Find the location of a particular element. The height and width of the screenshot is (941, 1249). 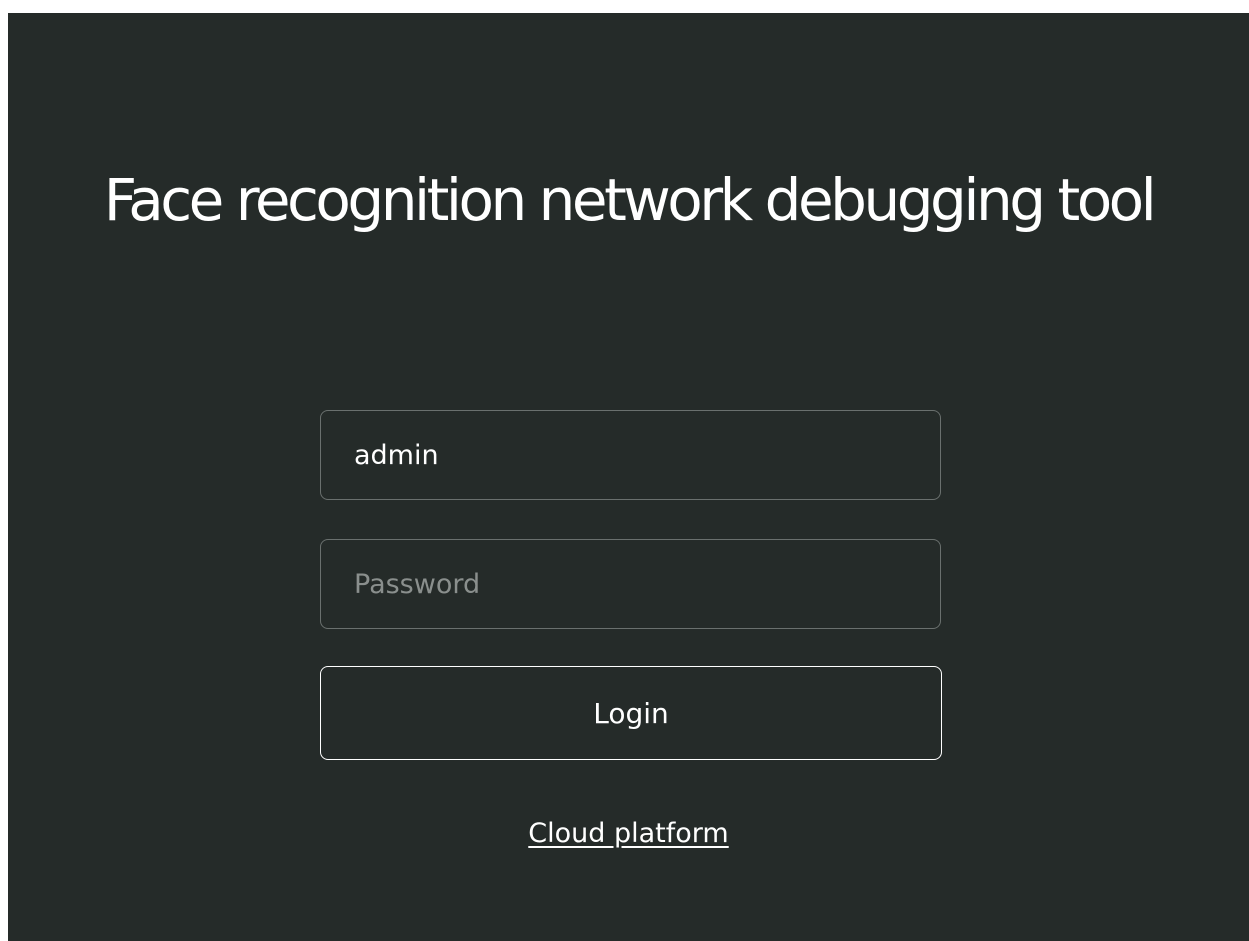

page-title: Face recognition network debugging tool is located at coordinates (630, 200).